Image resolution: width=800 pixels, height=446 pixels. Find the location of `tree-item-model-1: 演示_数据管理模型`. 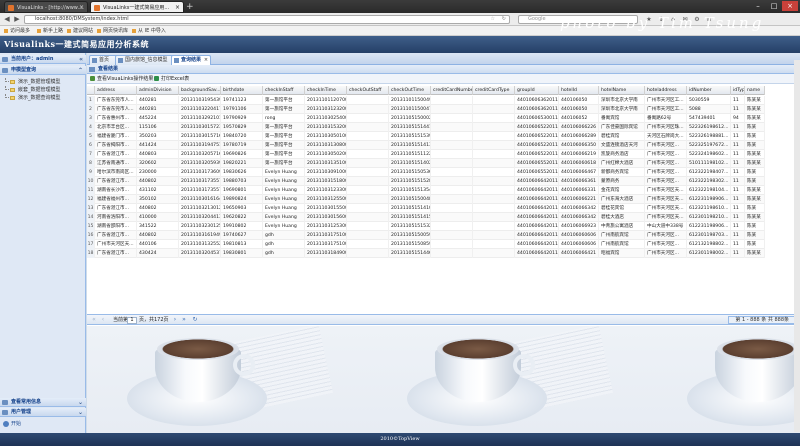

tree-item-model-1: 演示_数据管理模型 is located at coordinates (43, 82).